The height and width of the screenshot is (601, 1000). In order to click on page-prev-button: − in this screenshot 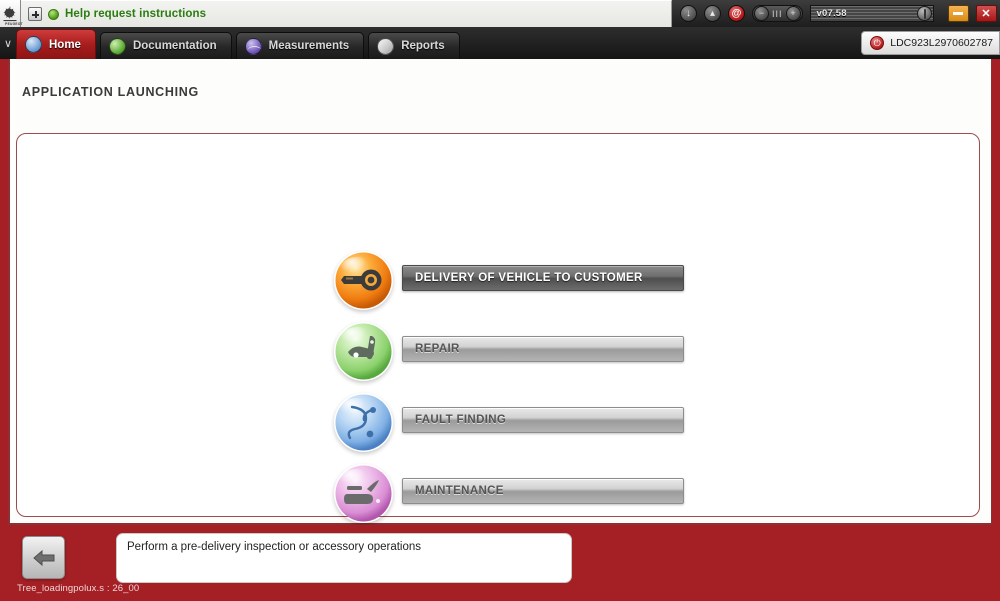, I will do `click(761, 13)`.